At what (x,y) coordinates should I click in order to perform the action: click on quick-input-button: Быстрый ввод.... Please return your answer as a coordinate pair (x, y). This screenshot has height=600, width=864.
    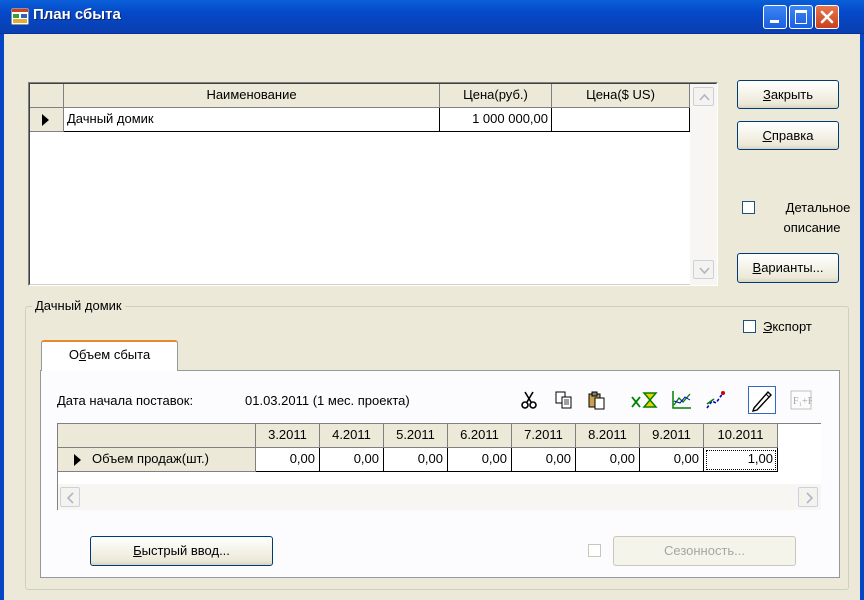
    Looking at the image, I should click on (181, 551).